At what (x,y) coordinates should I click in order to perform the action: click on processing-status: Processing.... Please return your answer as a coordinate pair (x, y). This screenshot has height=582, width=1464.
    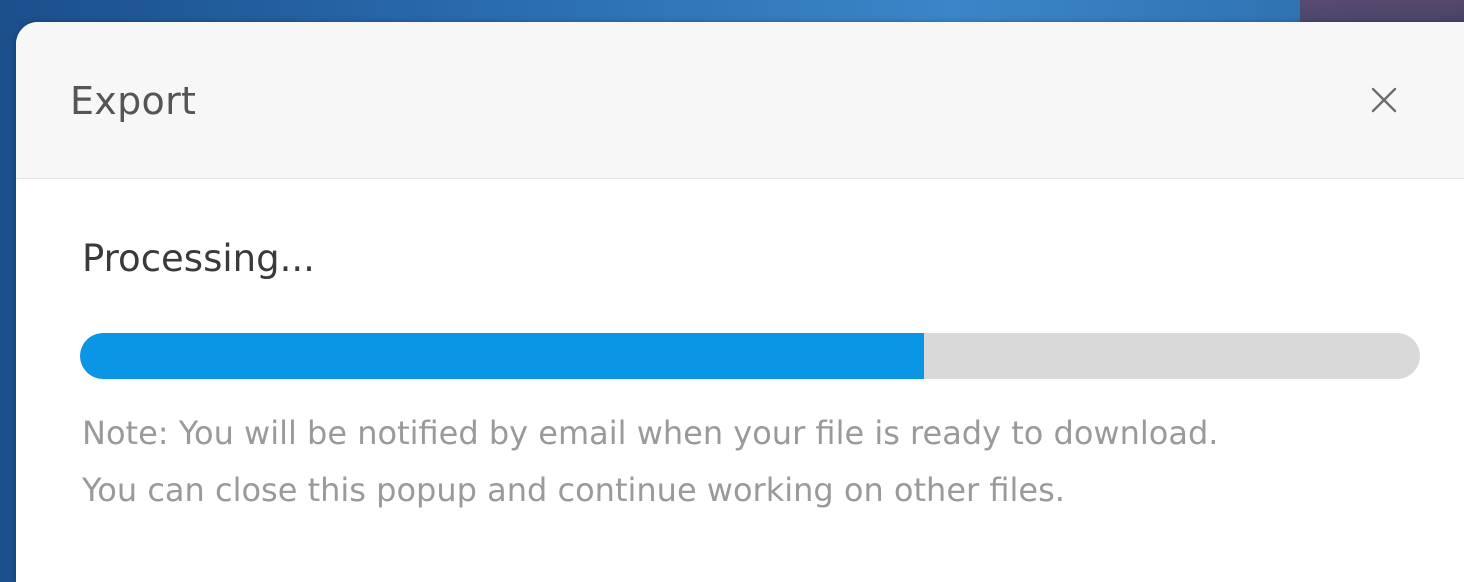
    Looking at the image, I should click on (198, 258).